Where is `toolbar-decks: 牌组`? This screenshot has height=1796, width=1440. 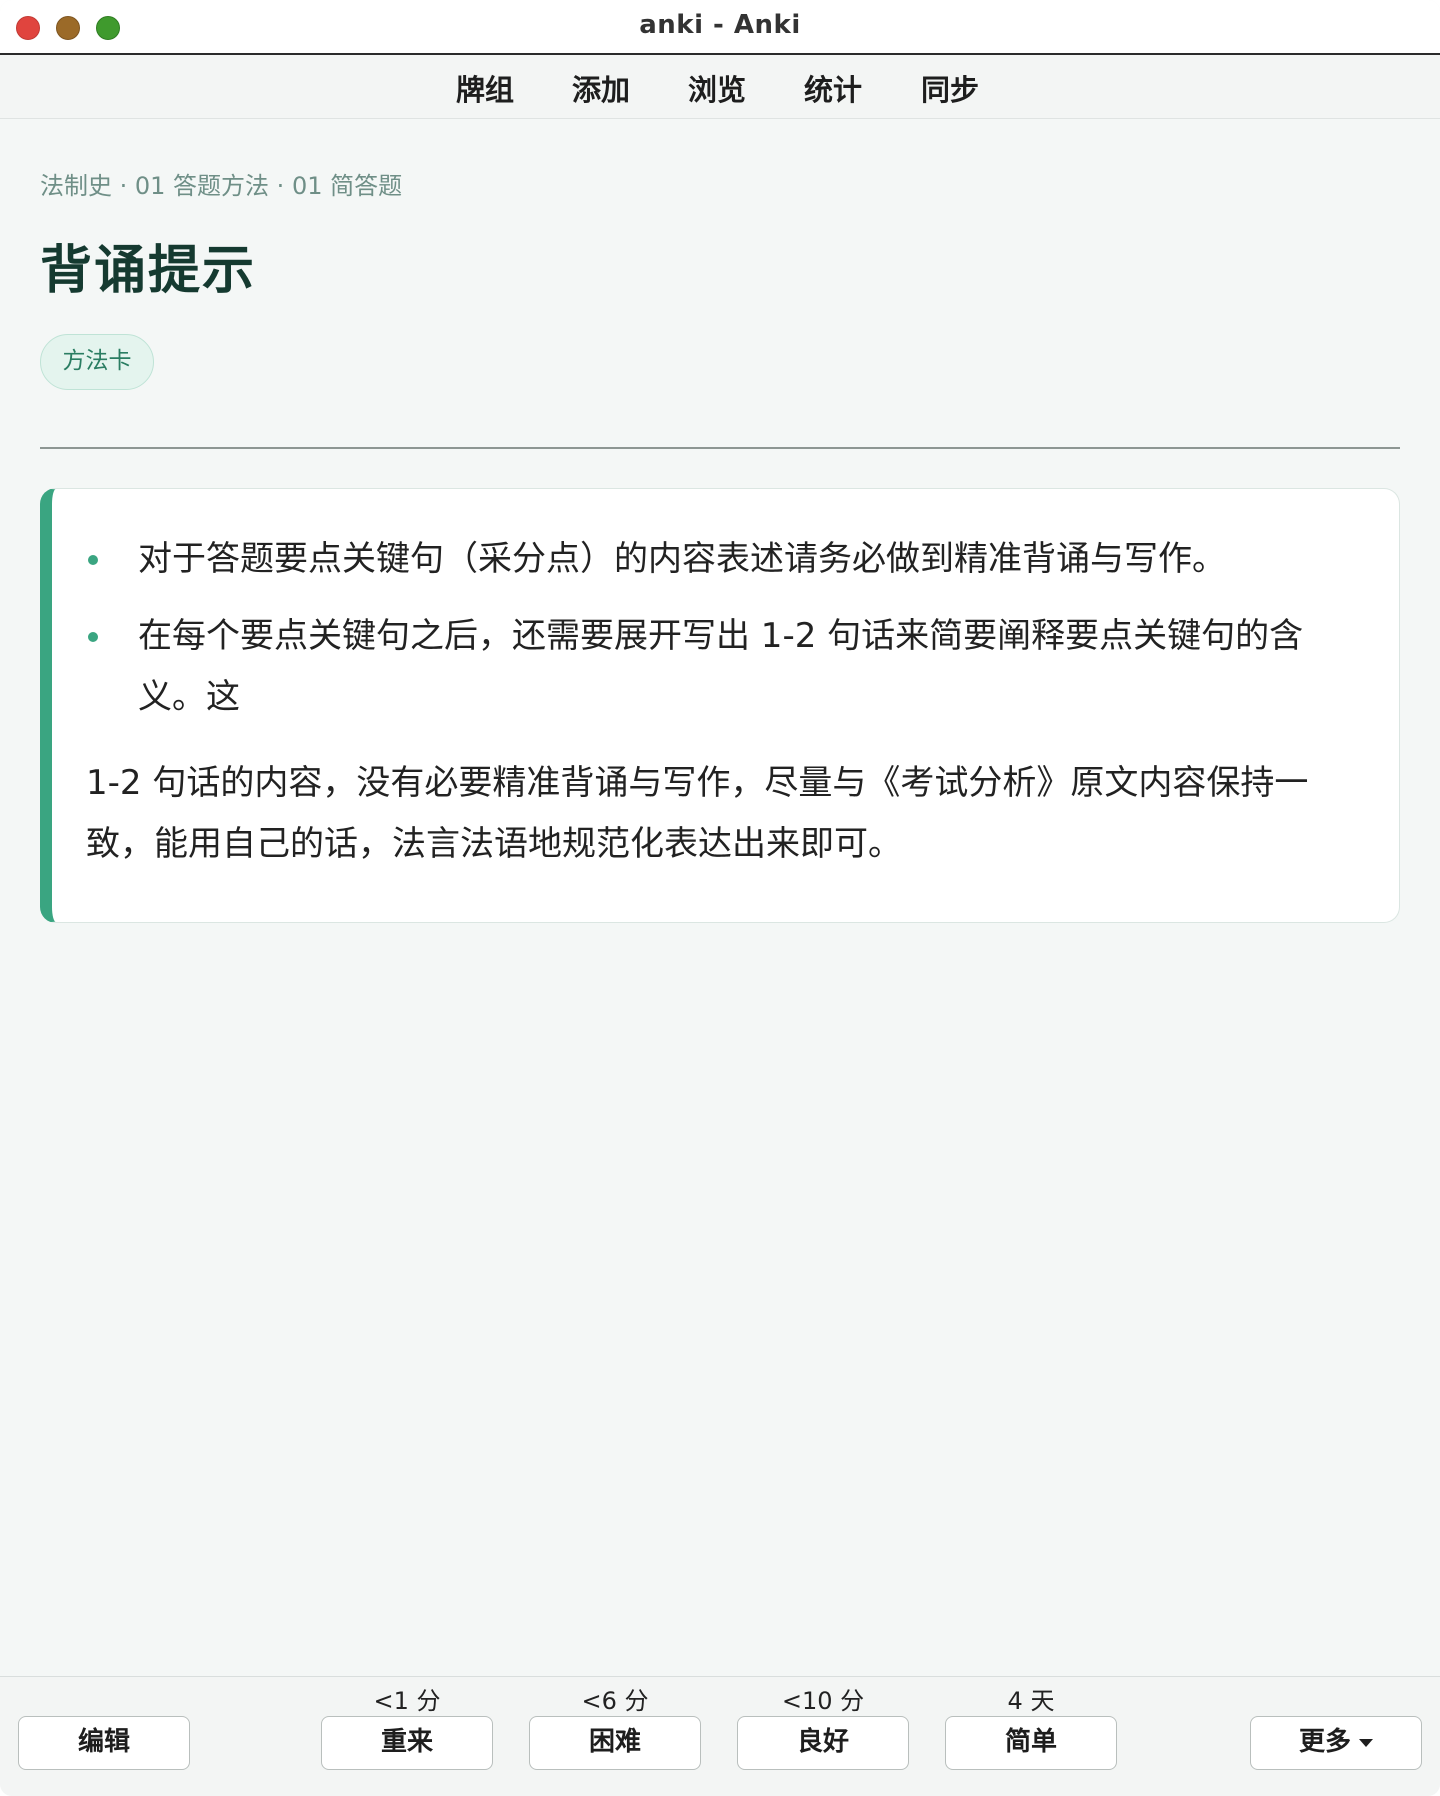 toolbar-decks: 牌组 is located at coordinates (485, 88).